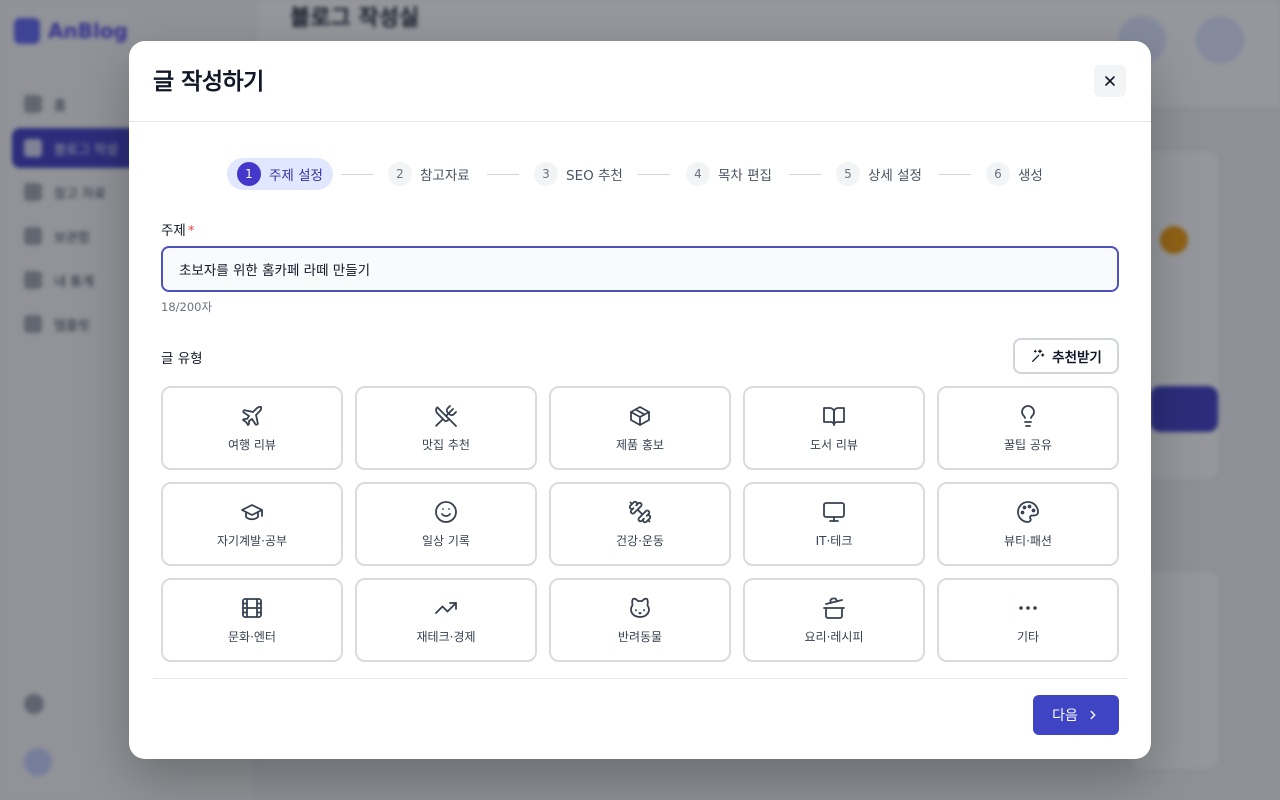 The height and width of the screenshot is (800, 1280). Describe the element at coordinates (1093, 715) in the screenshot. I see `chevron-right-icon` at that location.